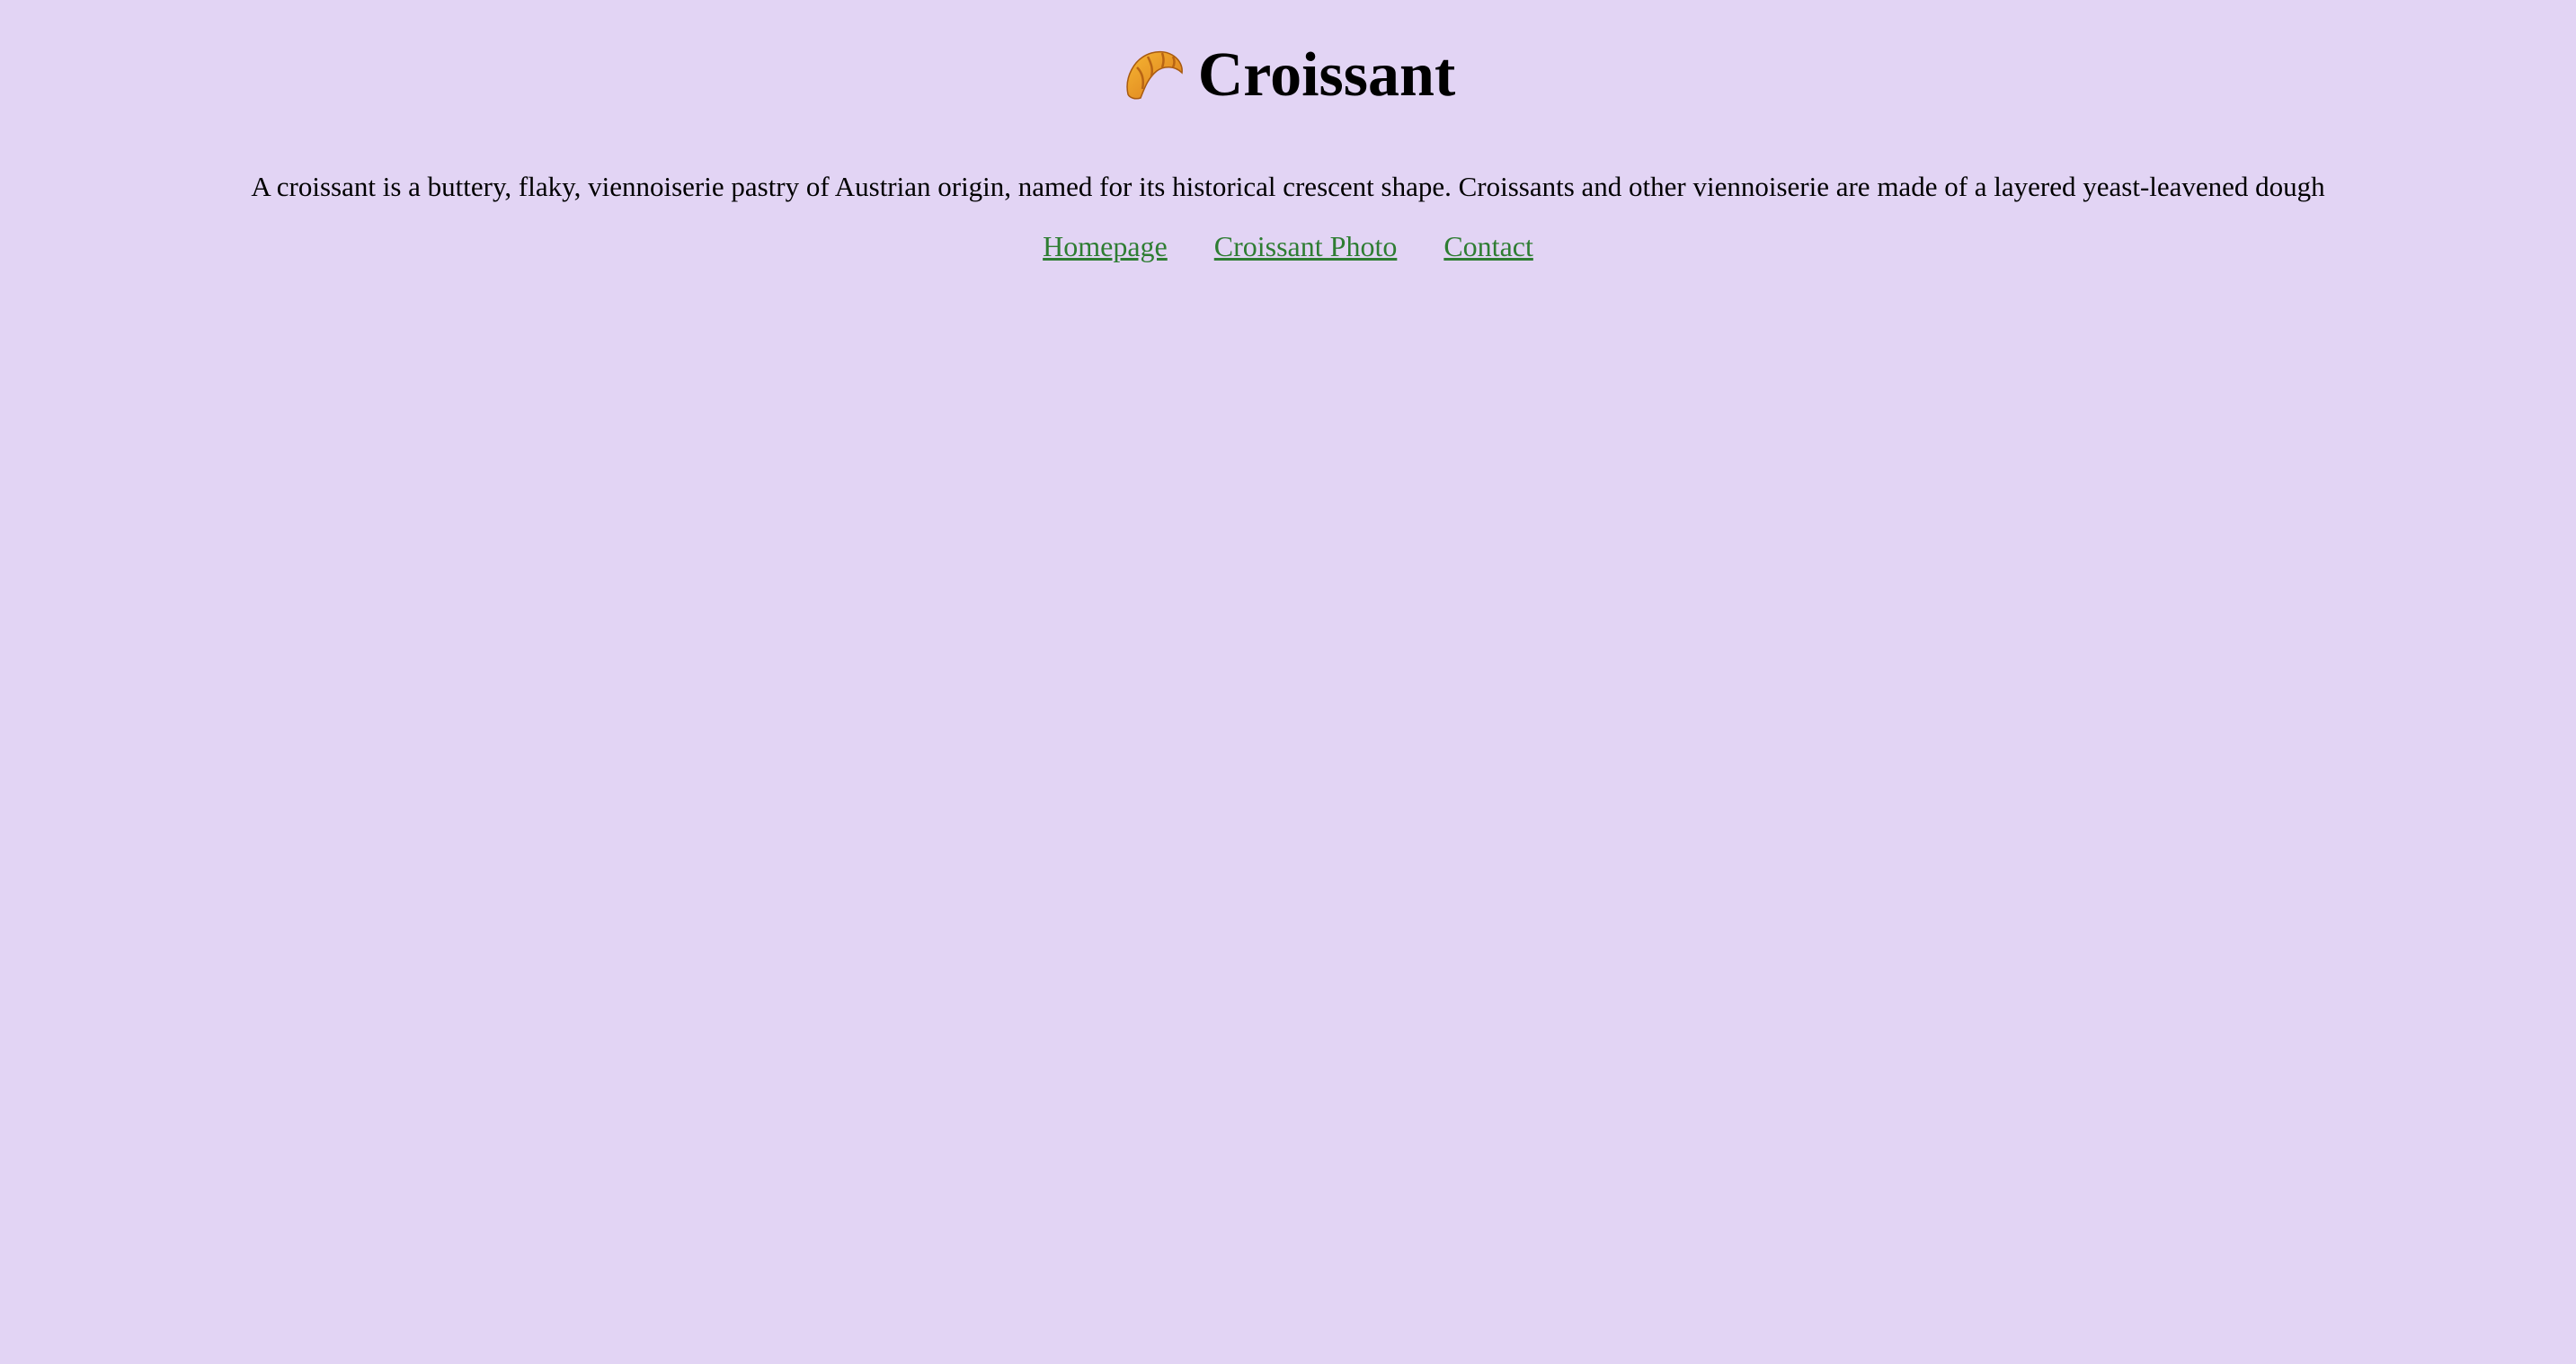 This screenshot has width=2576, height=1364. Describe the element at coordinates (1326, 75) in the screenshot. I see `page-title: Croissant` at that location.